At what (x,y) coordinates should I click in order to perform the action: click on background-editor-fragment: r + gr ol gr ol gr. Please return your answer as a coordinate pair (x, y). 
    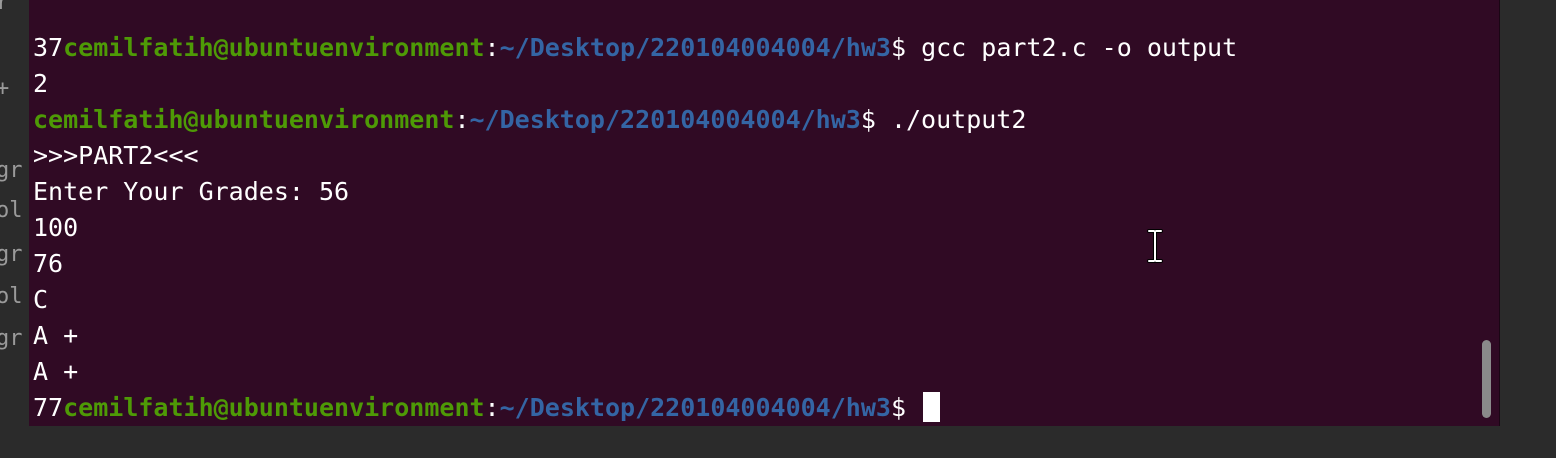
    Looking at the image, I should click on (15, 229).